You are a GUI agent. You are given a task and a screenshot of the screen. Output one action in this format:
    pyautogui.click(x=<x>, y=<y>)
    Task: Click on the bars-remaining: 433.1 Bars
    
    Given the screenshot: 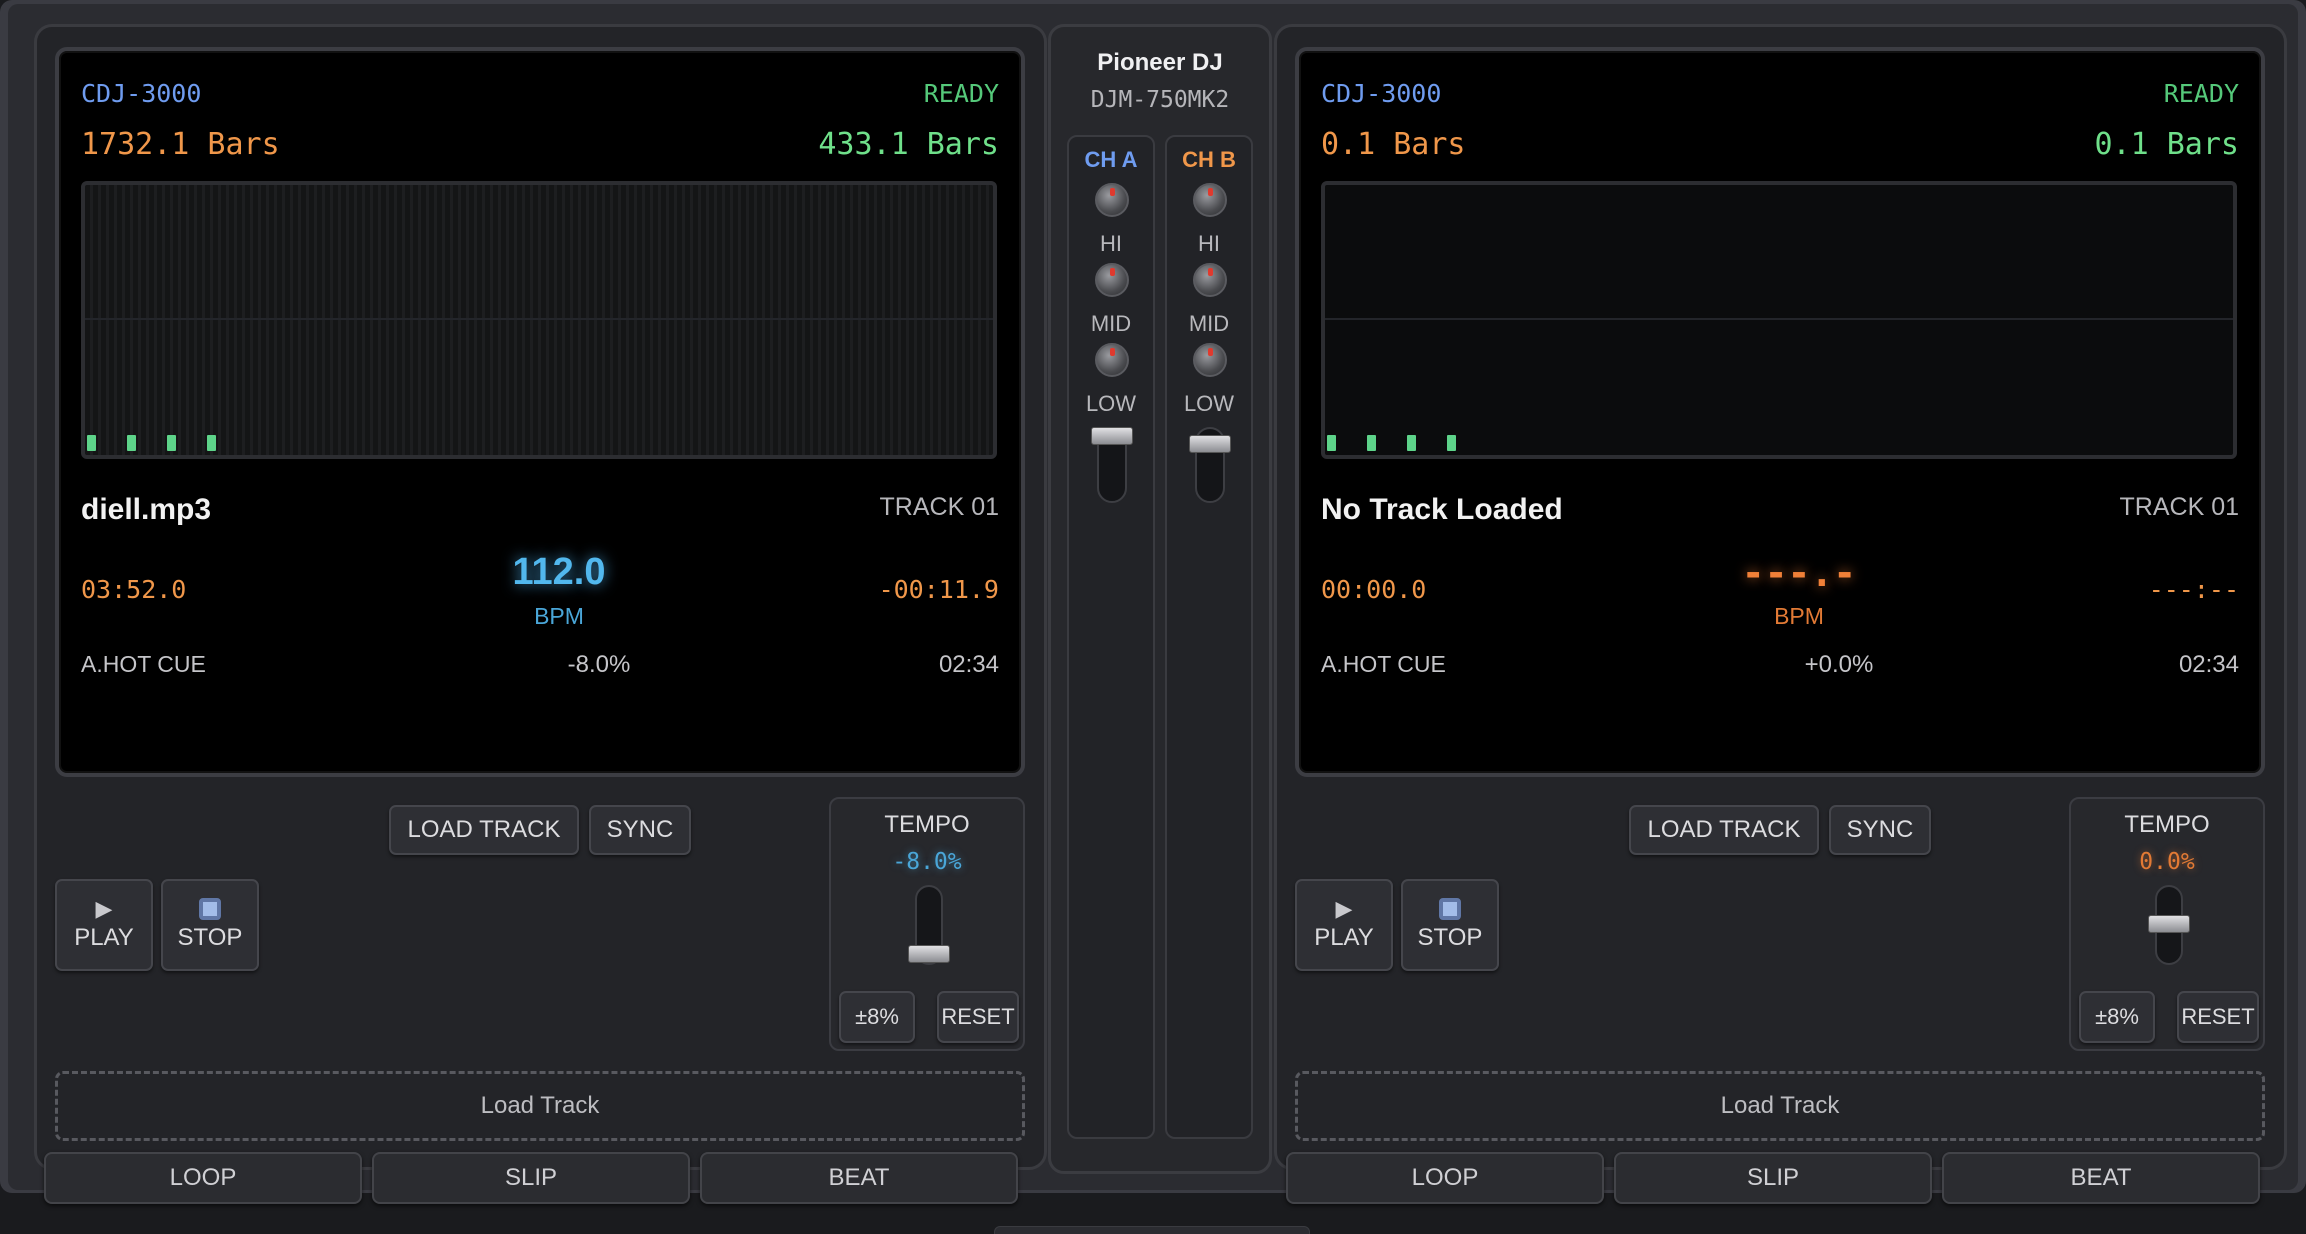 What is the action you would take?
    pyautogui.click(x=908, y=144)
    